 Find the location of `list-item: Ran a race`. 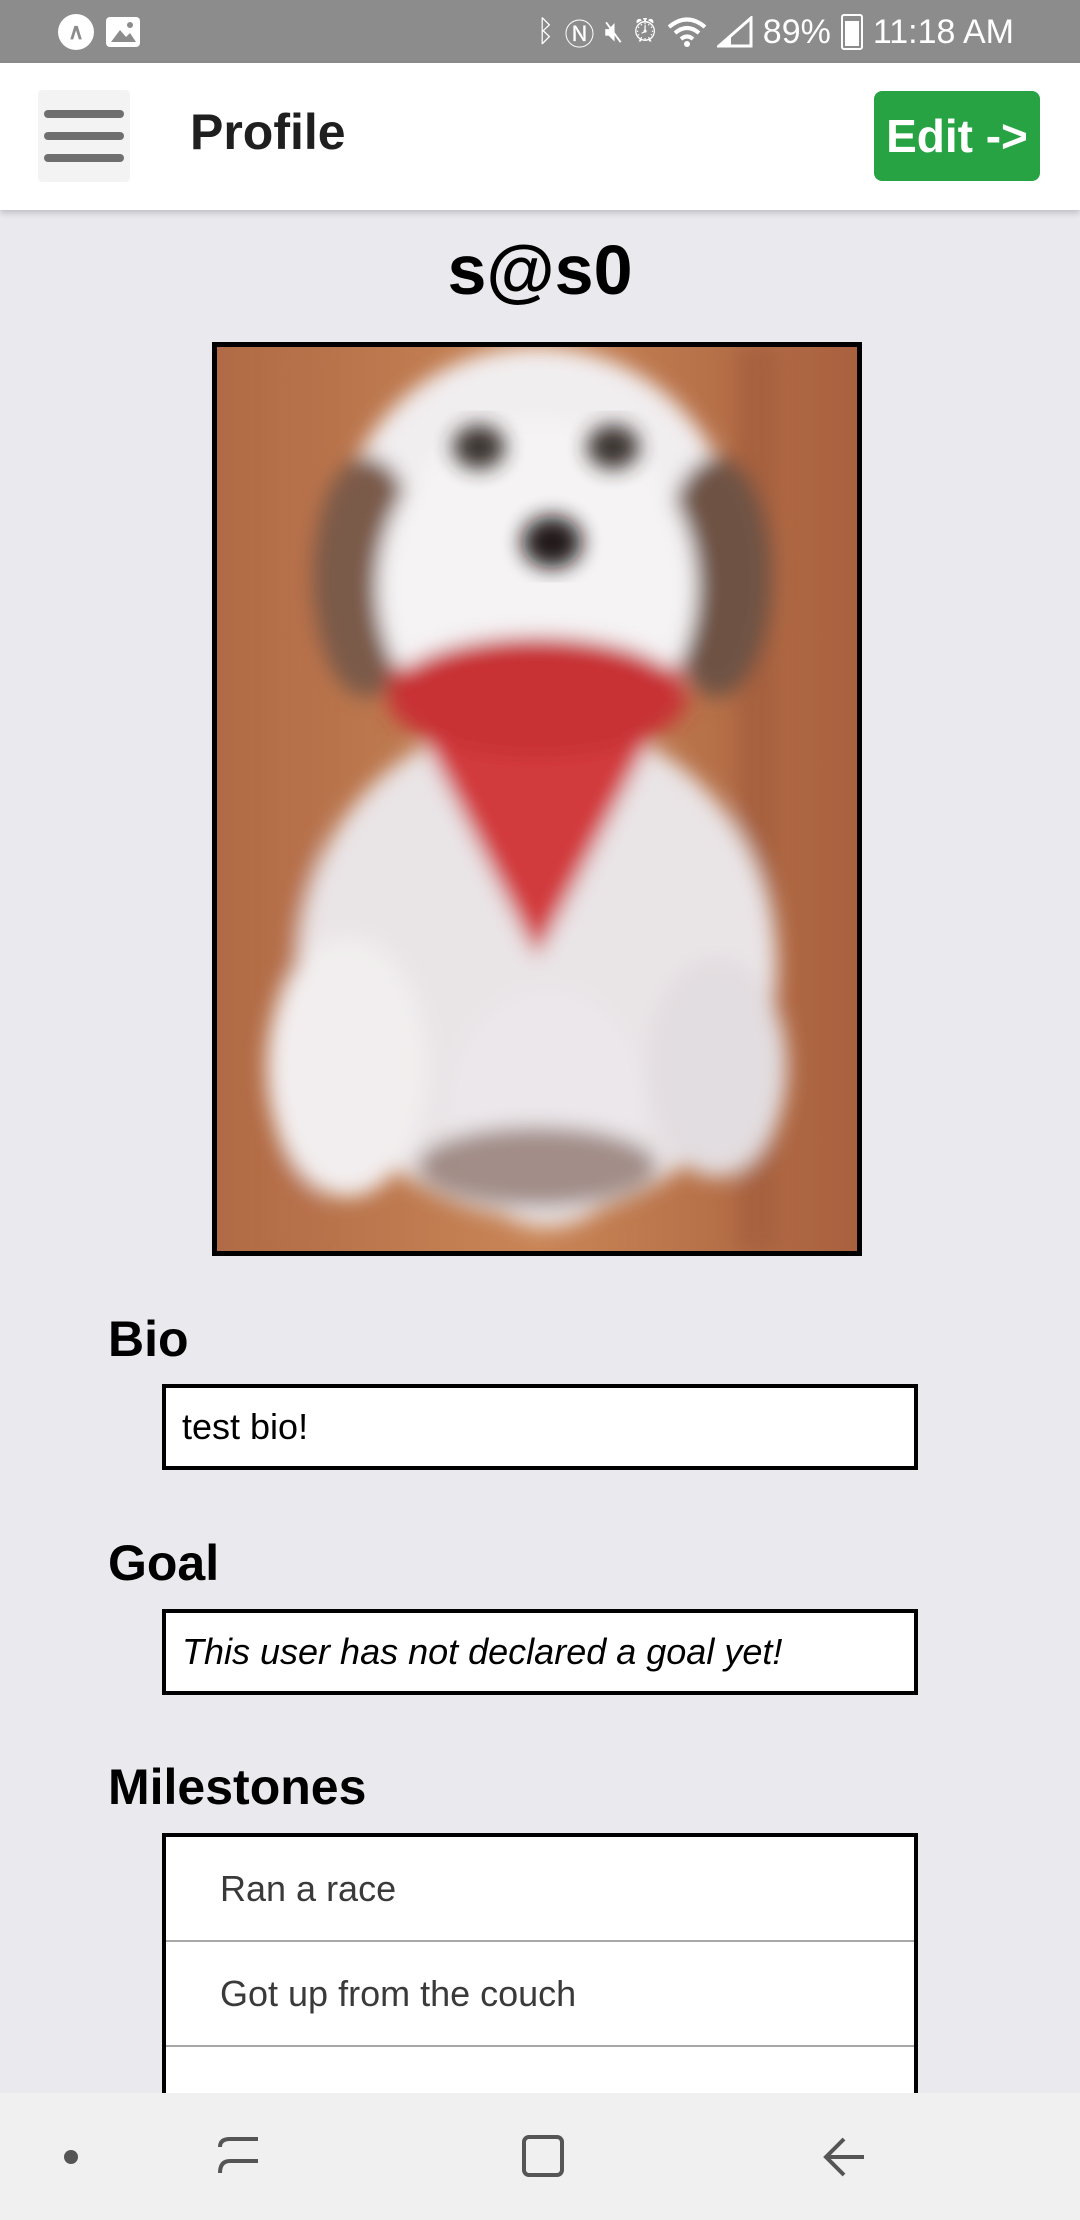

list-item: Ran a race is located at coordinates (540, 1889).